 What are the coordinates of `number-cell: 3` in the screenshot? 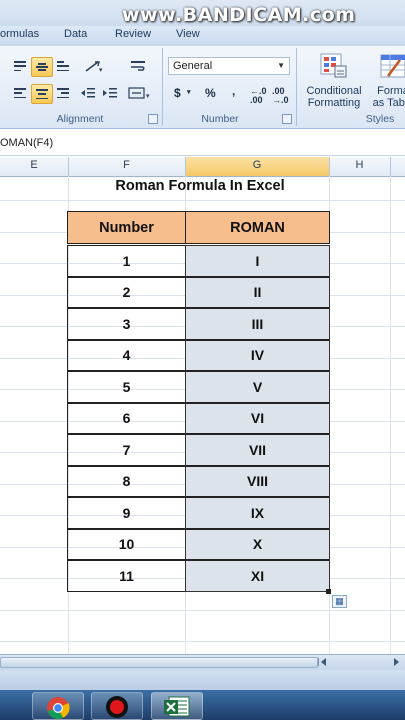 It's located at (126, 324).